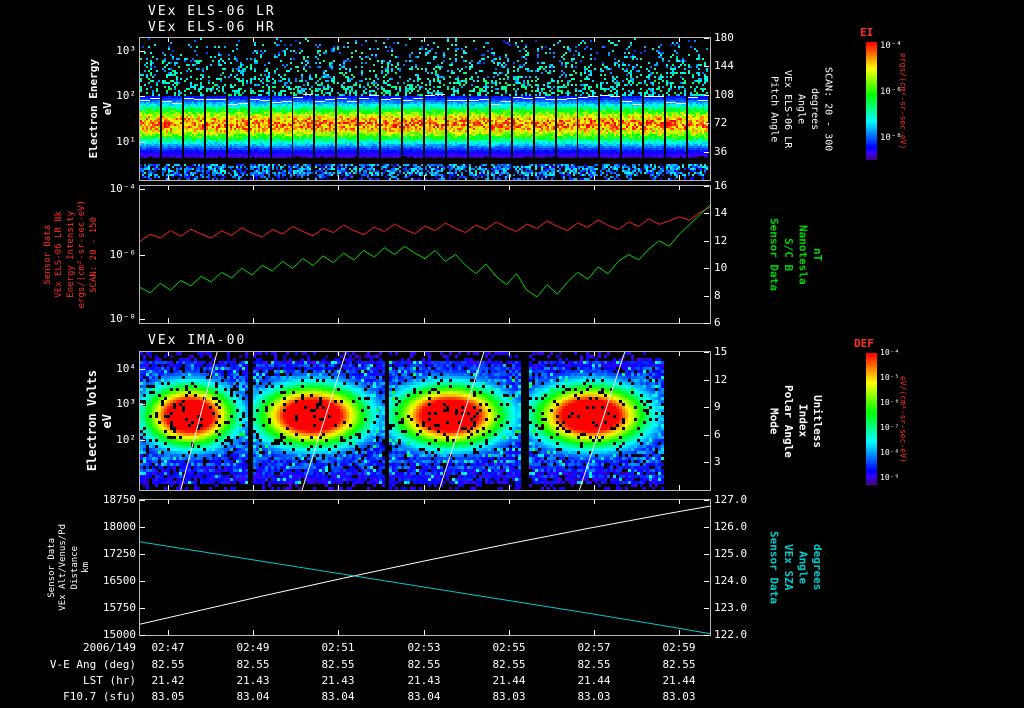 This screenshot has width=1024, height=708. Describe the element at coordinates (168, 680) in the screenshot. I see `table-value: 21.42` at that location.